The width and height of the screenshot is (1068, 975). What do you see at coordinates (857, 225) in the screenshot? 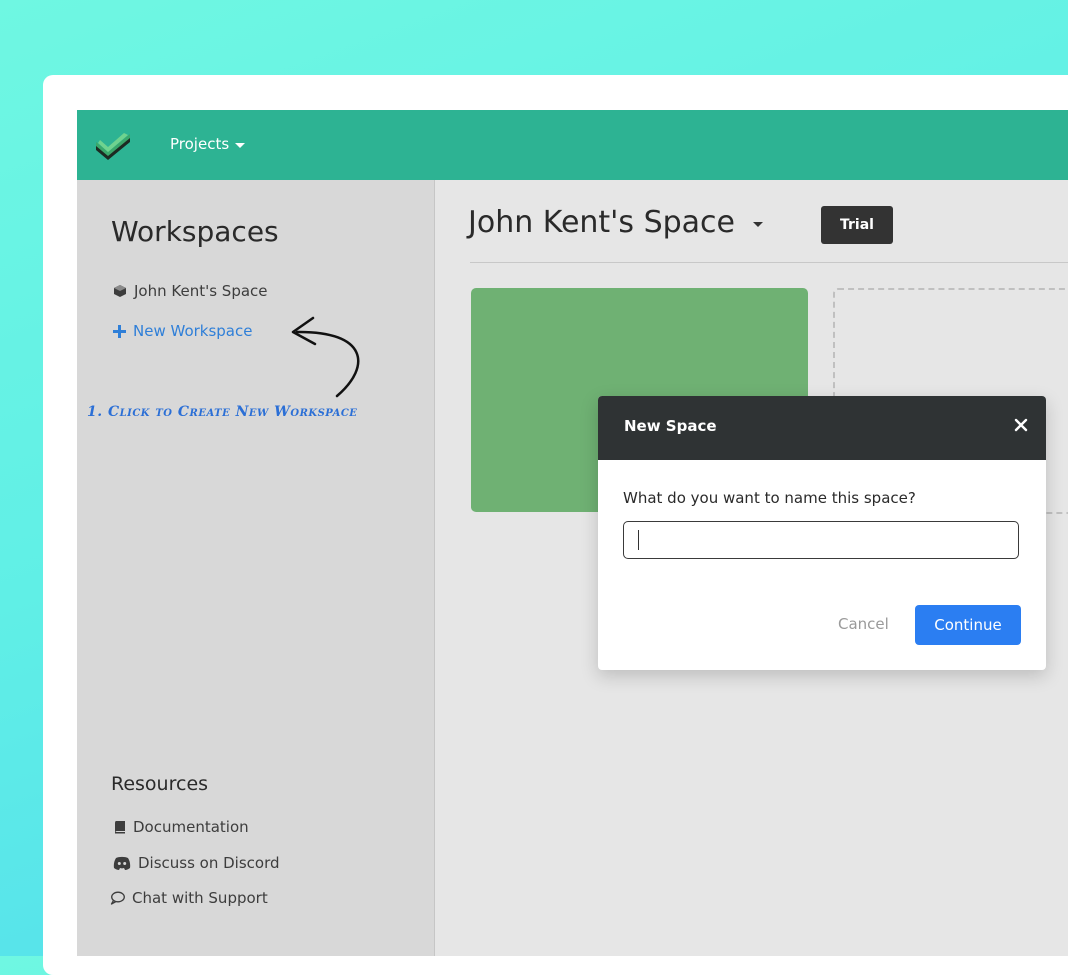
I see `plan-badge: Trial` at bounding box center [857, 225].